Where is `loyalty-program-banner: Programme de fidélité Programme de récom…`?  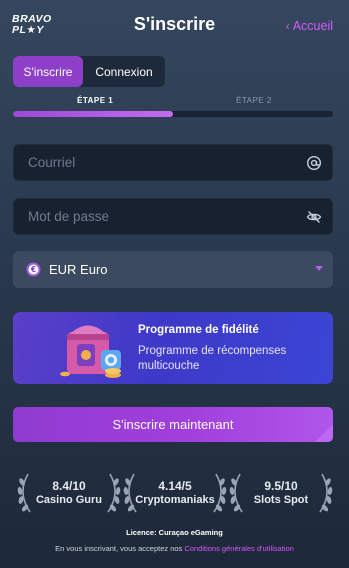 loyalty-program-banner: Programme de fidélité Programme de récom… is located at coordinates (173, 348).